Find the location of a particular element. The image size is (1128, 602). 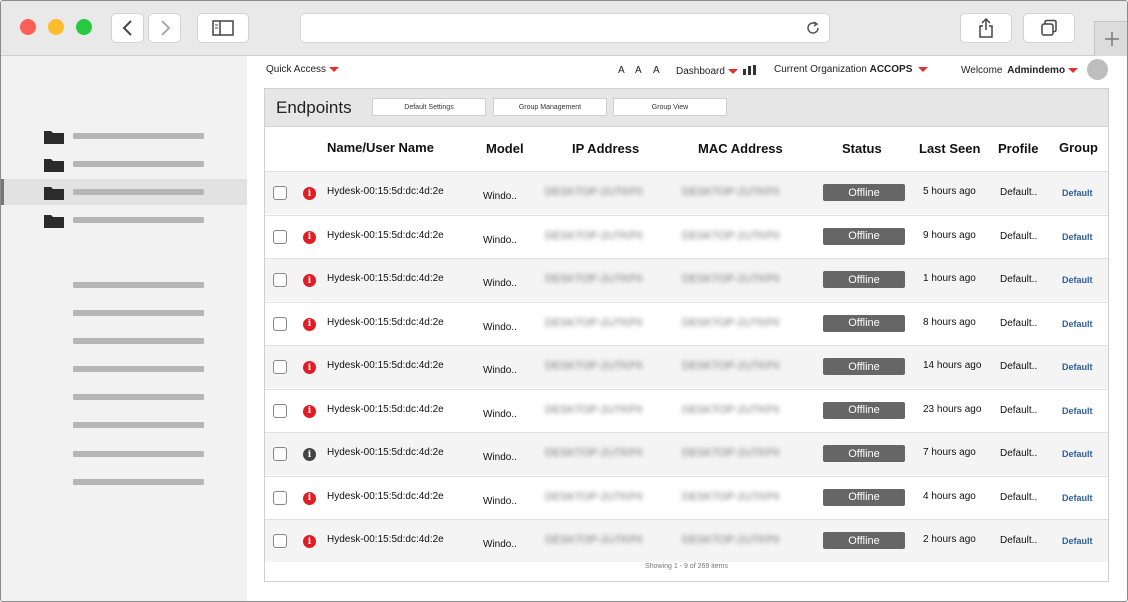

page-title: Endpoints is located at coordinates (314, 107).